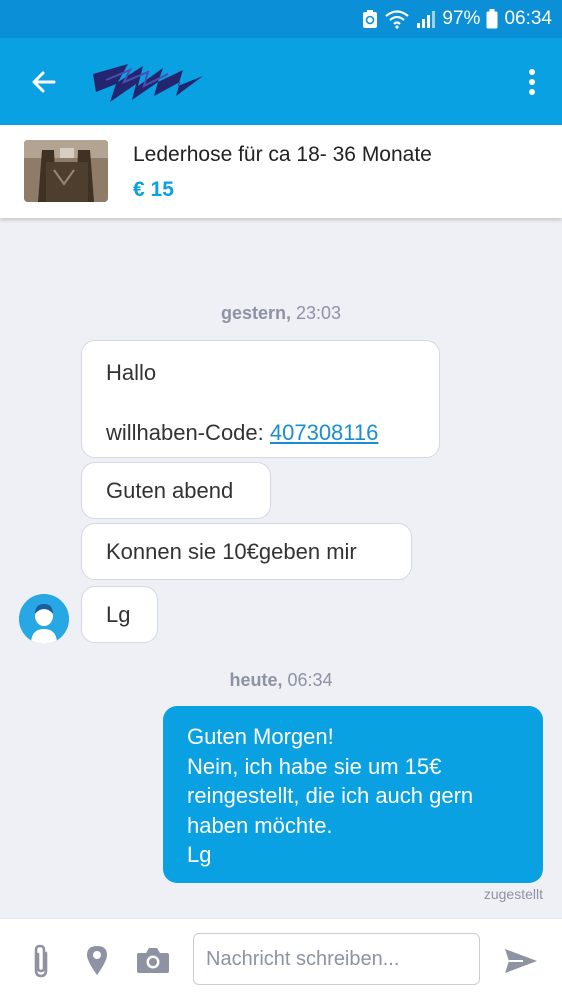 This screenshot has width=562, height=1001. Describe the element at coordinates (336, 959) in the screenshot. I see `message-input` at that location.